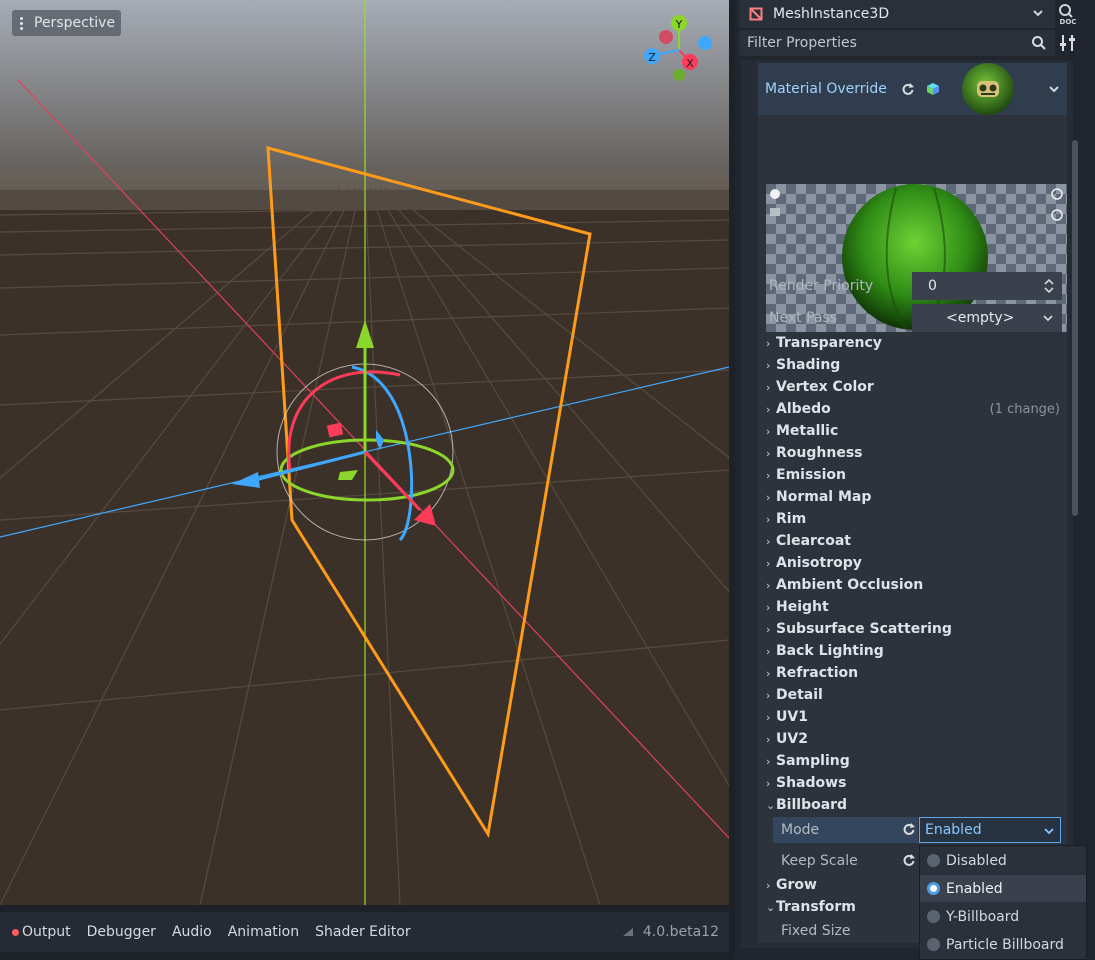  I want to click on light-2-icon, so click(775, 212).